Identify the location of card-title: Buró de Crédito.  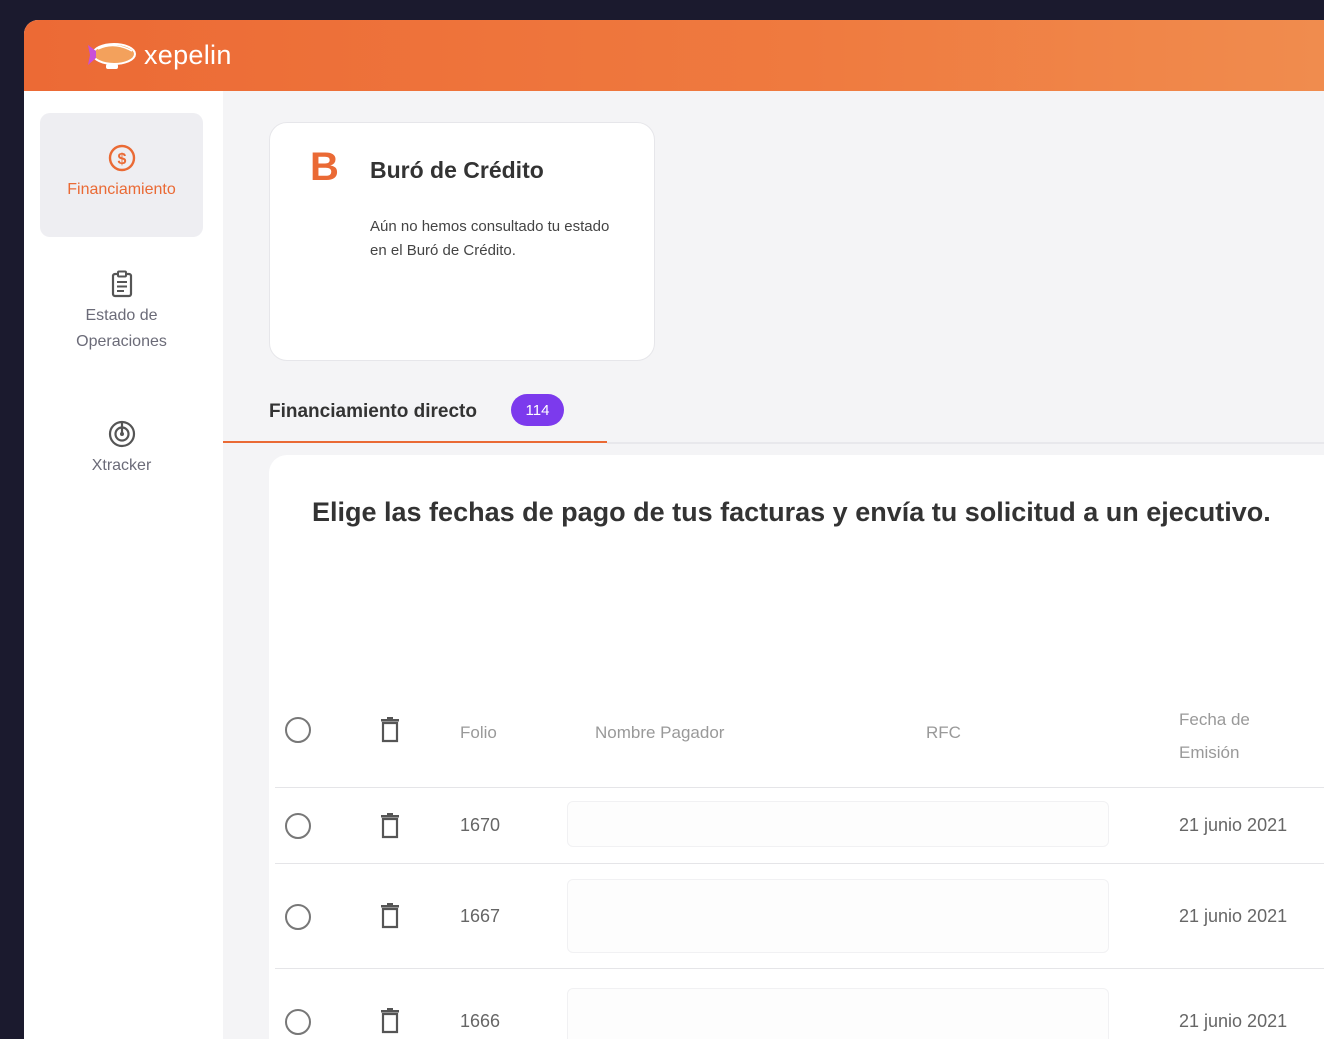
(457, 170).